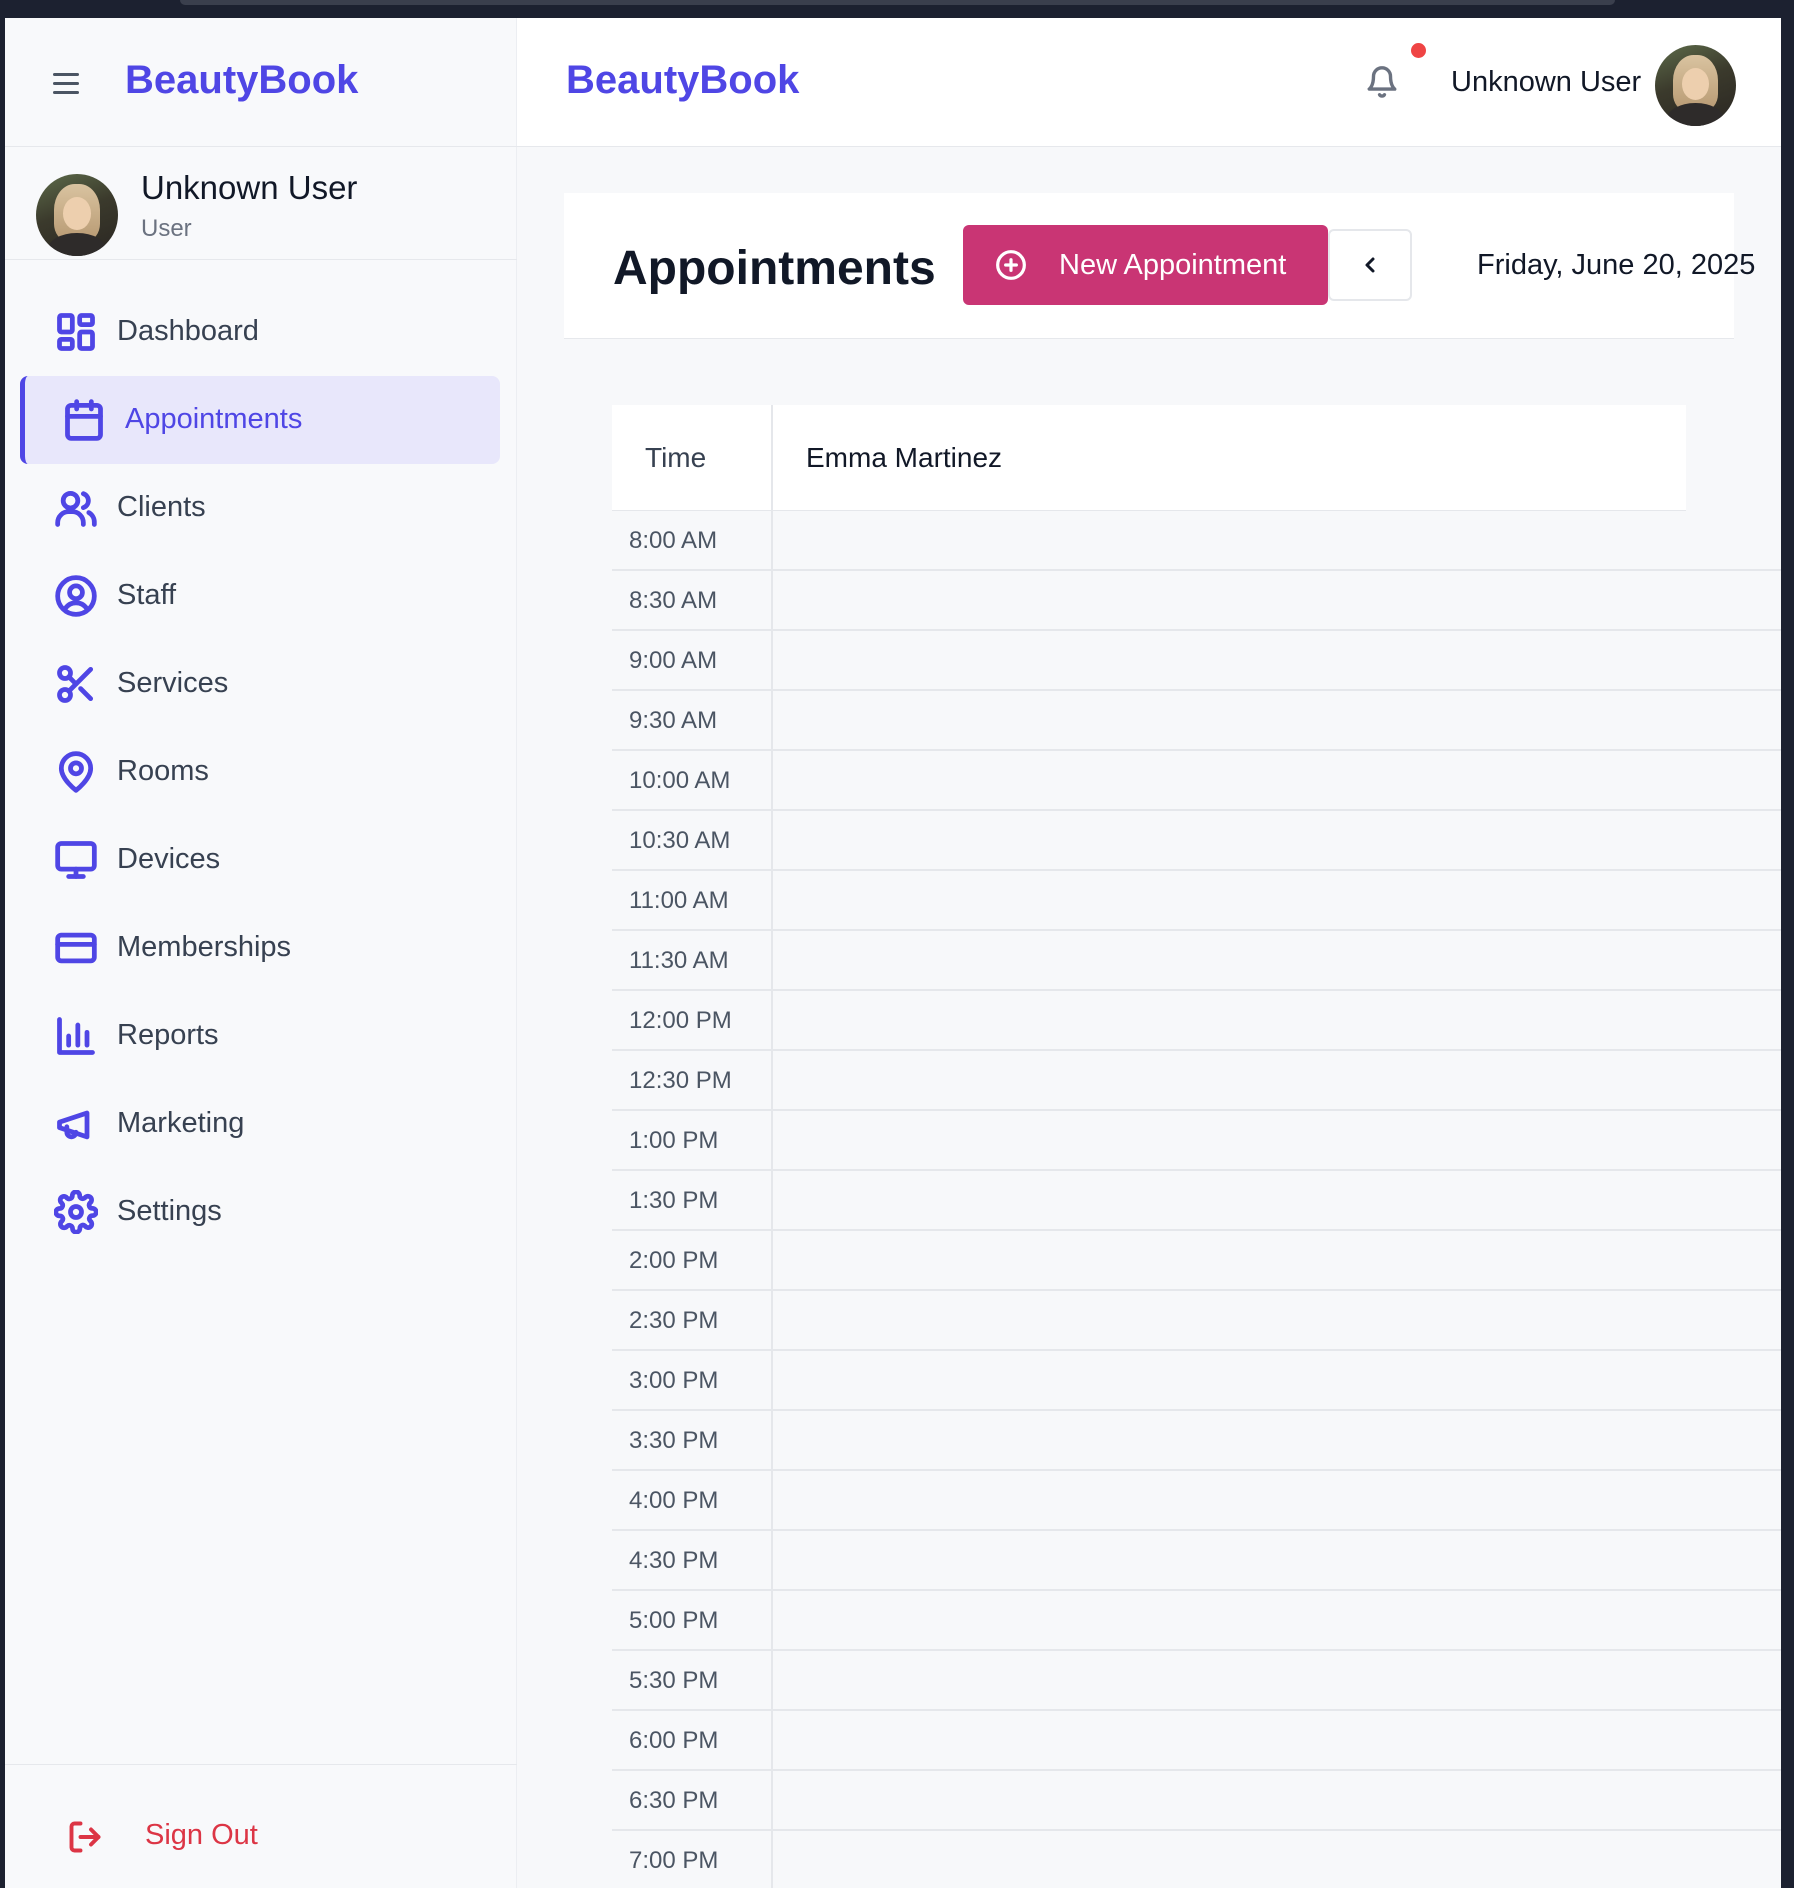 The height and width of the screenshot is (1888, 1794). What do you see at coordinates (904, 457) in the screenshot?
I see `staff-column-header: Emma Martinez` at bounding box center [904, 457].